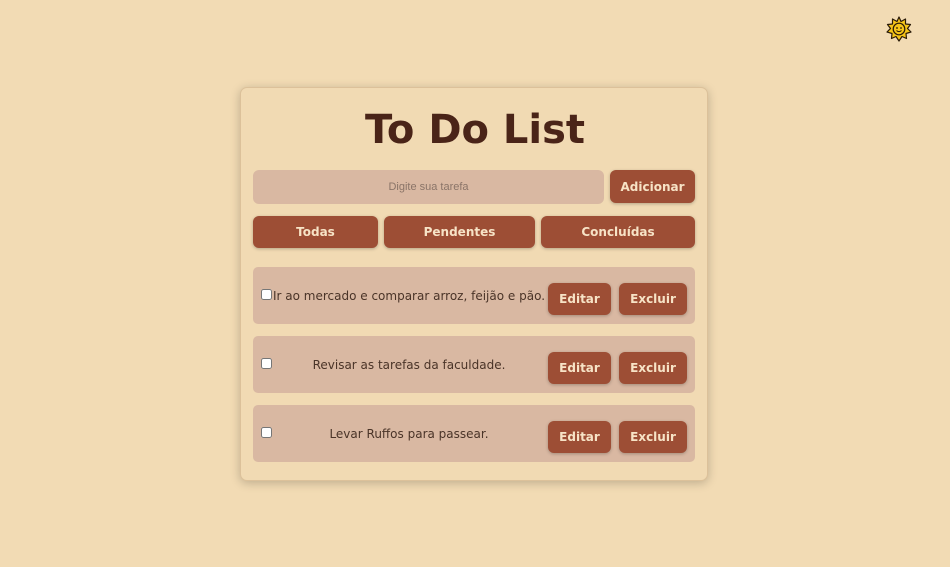 The height and width of the screenshot is (567, 950). I want to click on sun-icon, so click(899, 29).